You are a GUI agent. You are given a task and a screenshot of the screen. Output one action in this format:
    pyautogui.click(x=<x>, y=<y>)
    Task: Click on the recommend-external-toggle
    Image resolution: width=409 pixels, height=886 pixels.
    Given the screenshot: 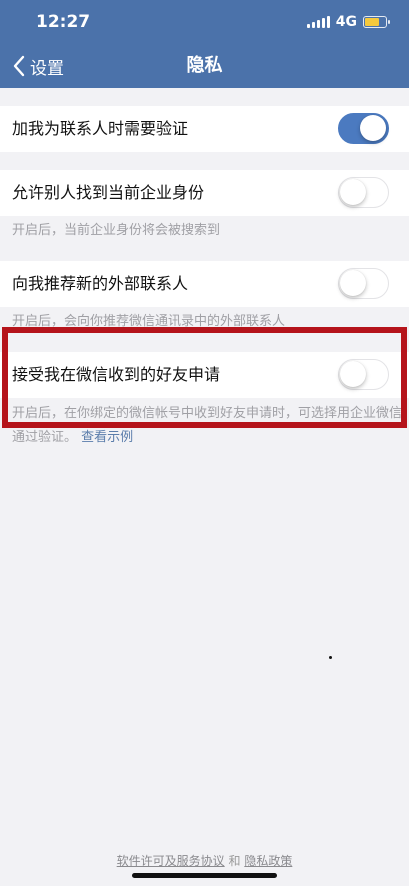 What is the action you would take?
    pyautogui.click(x=363, y=283)
    